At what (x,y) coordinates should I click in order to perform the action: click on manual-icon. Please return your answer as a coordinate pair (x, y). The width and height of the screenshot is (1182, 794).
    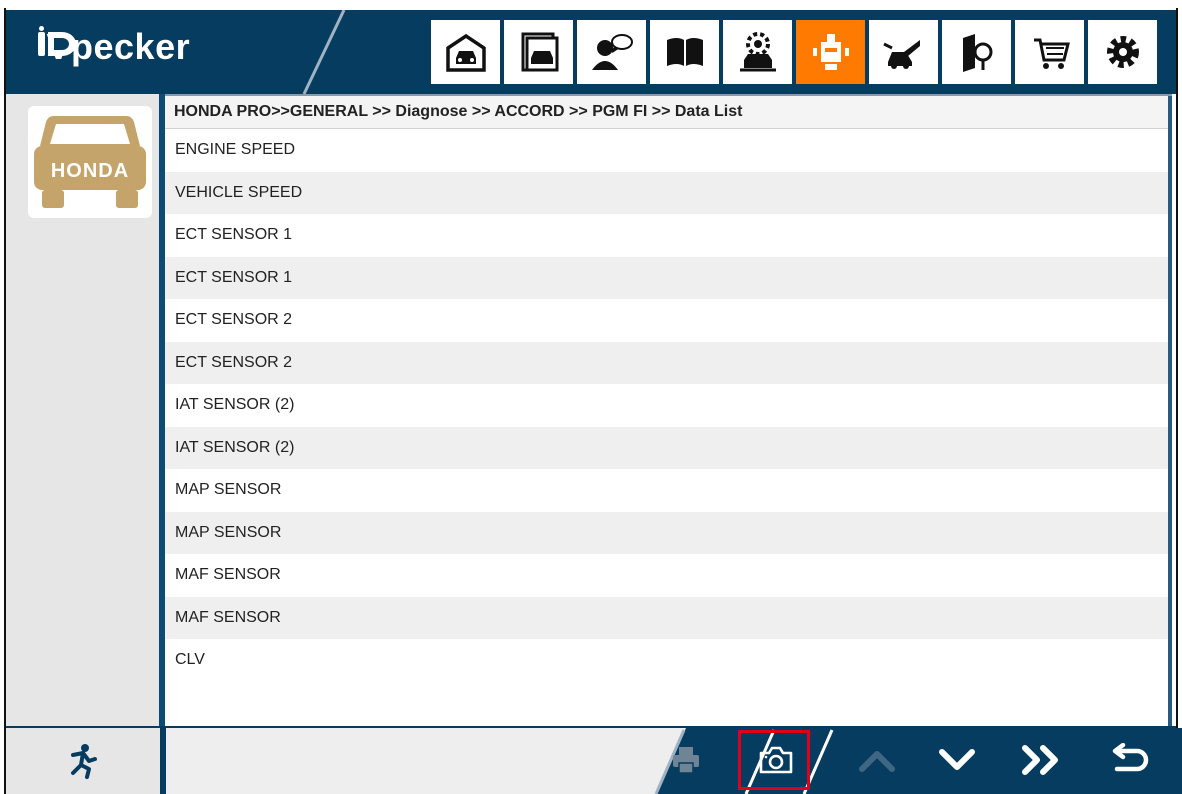
    Looking at the image, I should click on (684, 52).